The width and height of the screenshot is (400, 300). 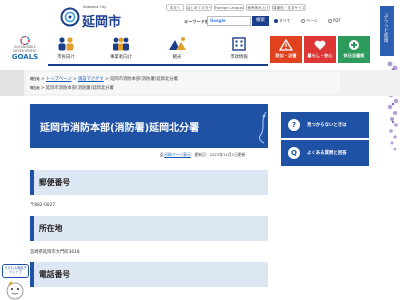 What do you see at coordinates (294, 125) in the screenshot?
I see `search-icon: ?` at bounding box center [294, 125].